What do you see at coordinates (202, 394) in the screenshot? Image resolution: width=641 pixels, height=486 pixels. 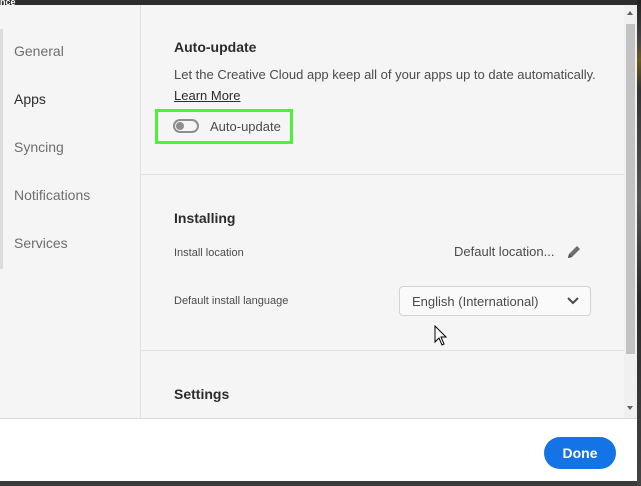 I see `settings-heading: Settings` at bounding box center [202, 394].